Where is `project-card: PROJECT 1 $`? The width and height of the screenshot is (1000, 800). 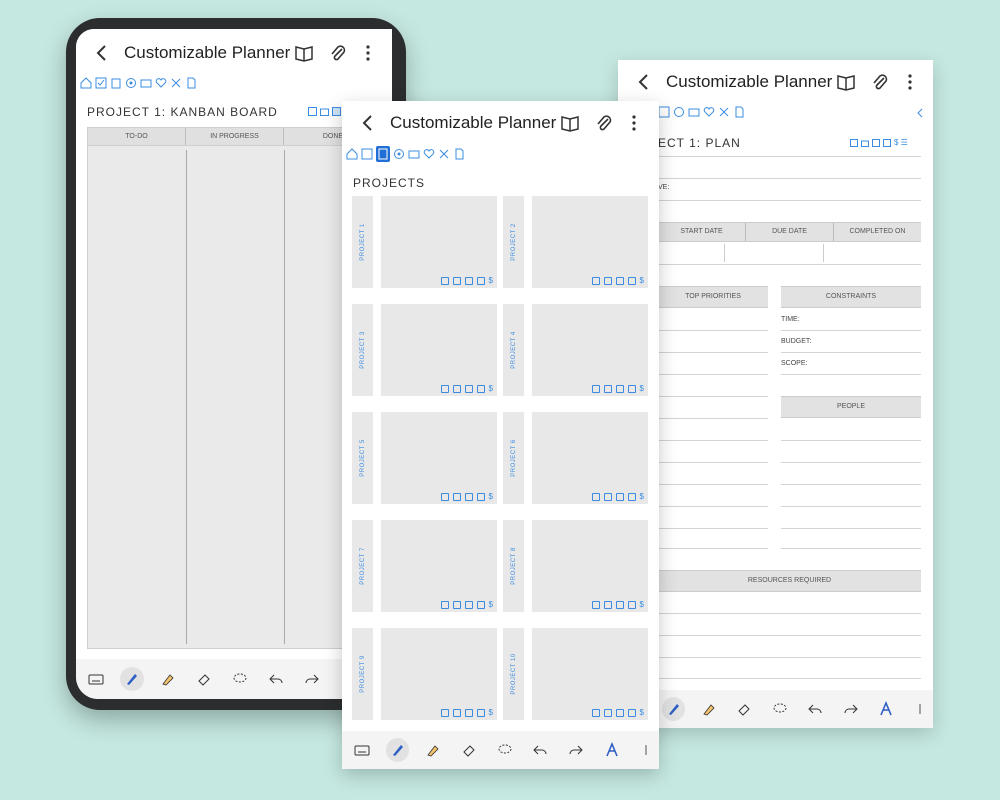 project-card: PROJECT 1 $ is located at coordinates (424, 242).